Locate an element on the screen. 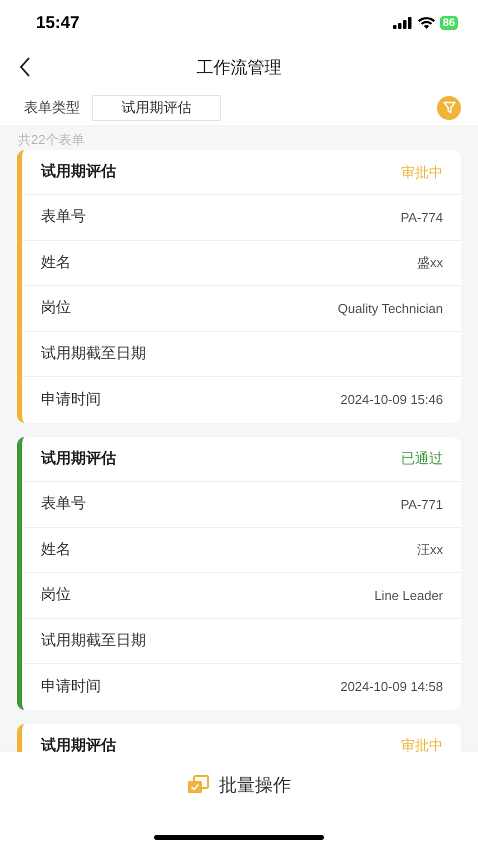 The image size is (478, 850). page-title: 工作流管理 is located at coordinates (239, 67).